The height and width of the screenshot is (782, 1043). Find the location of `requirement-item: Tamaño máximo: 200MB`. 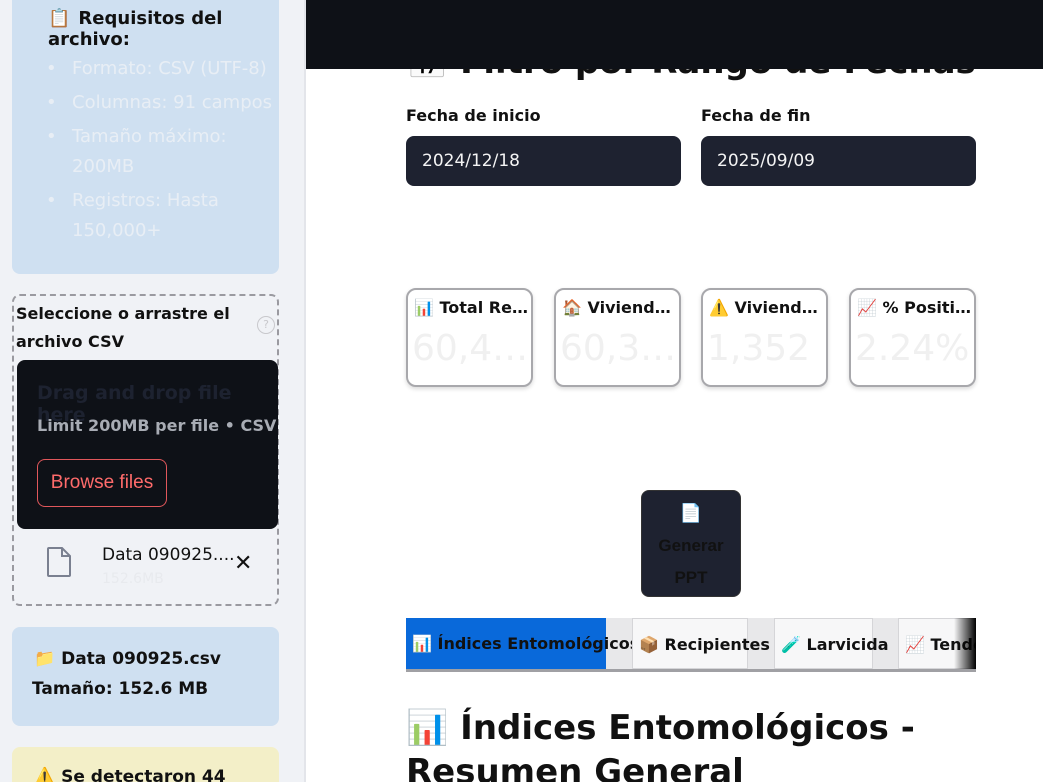

requirement-item: Tamaño máximo: 200MB is located at coordinates (163, 152).